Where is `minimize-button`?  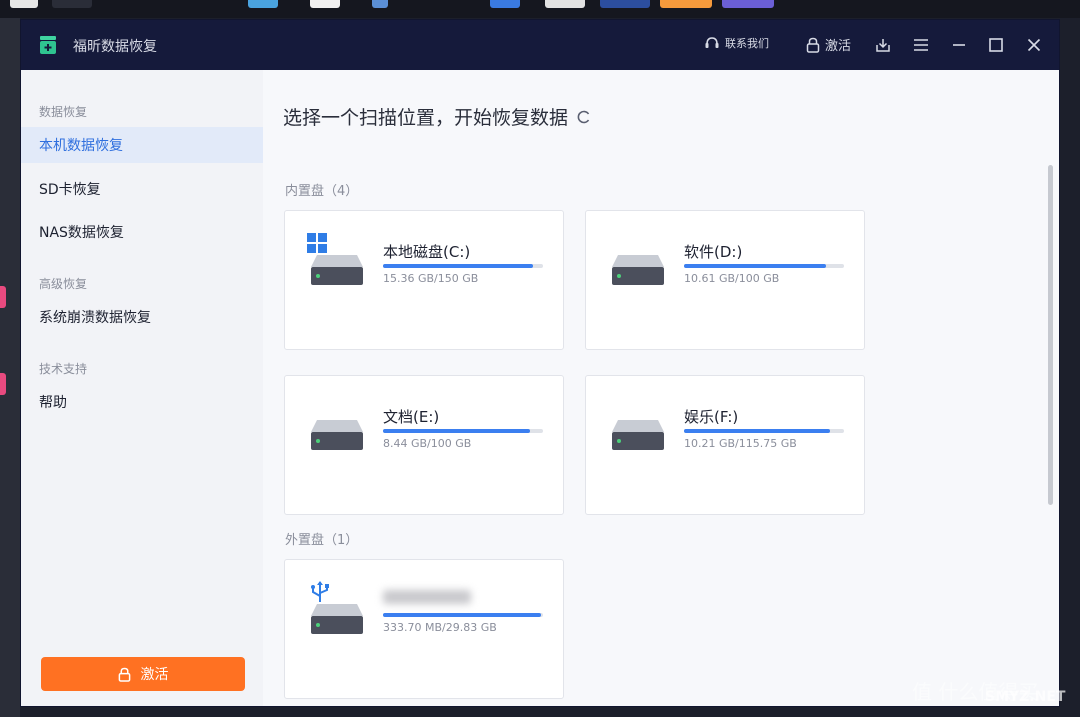
minimize-button is located at coordinates (959, 45).